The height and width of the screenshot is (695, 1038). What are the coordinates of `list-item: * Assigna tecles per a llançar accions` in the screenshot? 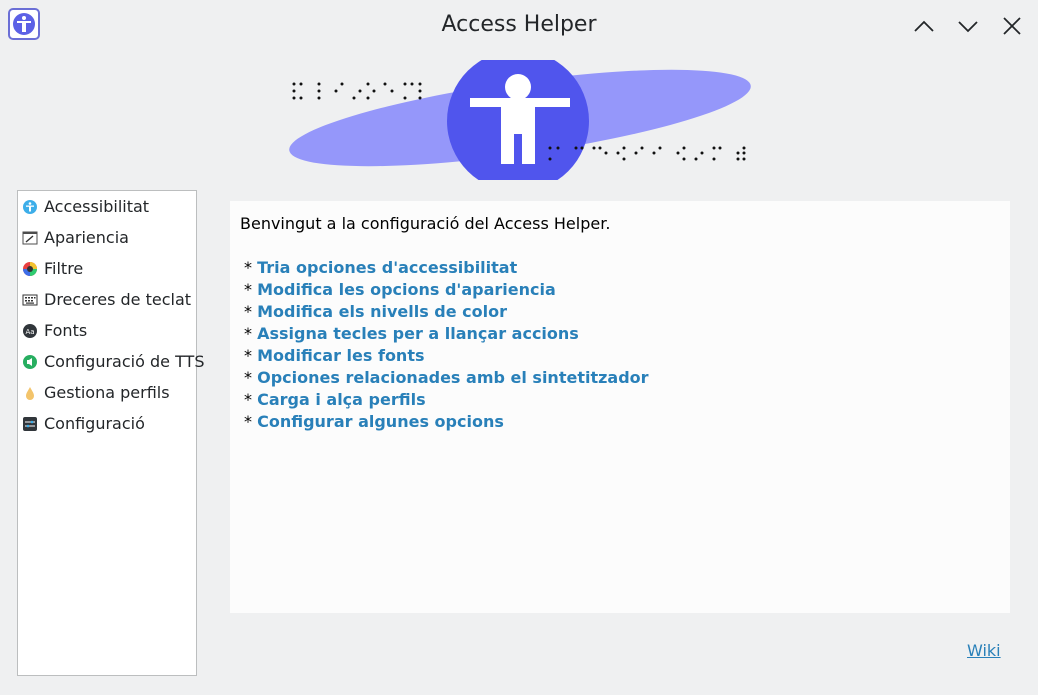 It's located at (446, 335).